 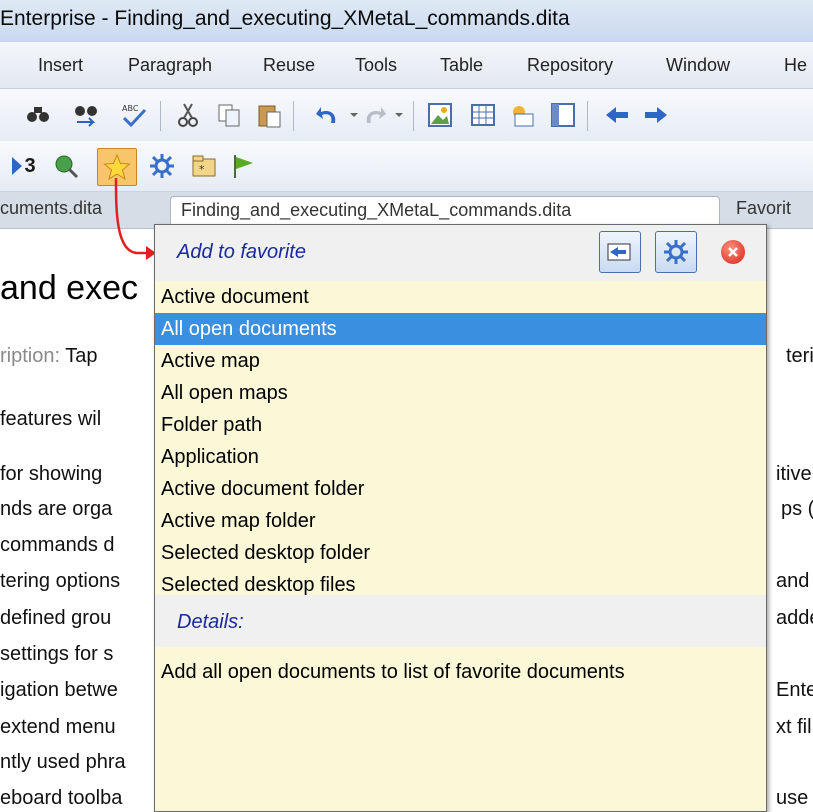 I want to click on details-label: Details:, so click(x=210, y=622).